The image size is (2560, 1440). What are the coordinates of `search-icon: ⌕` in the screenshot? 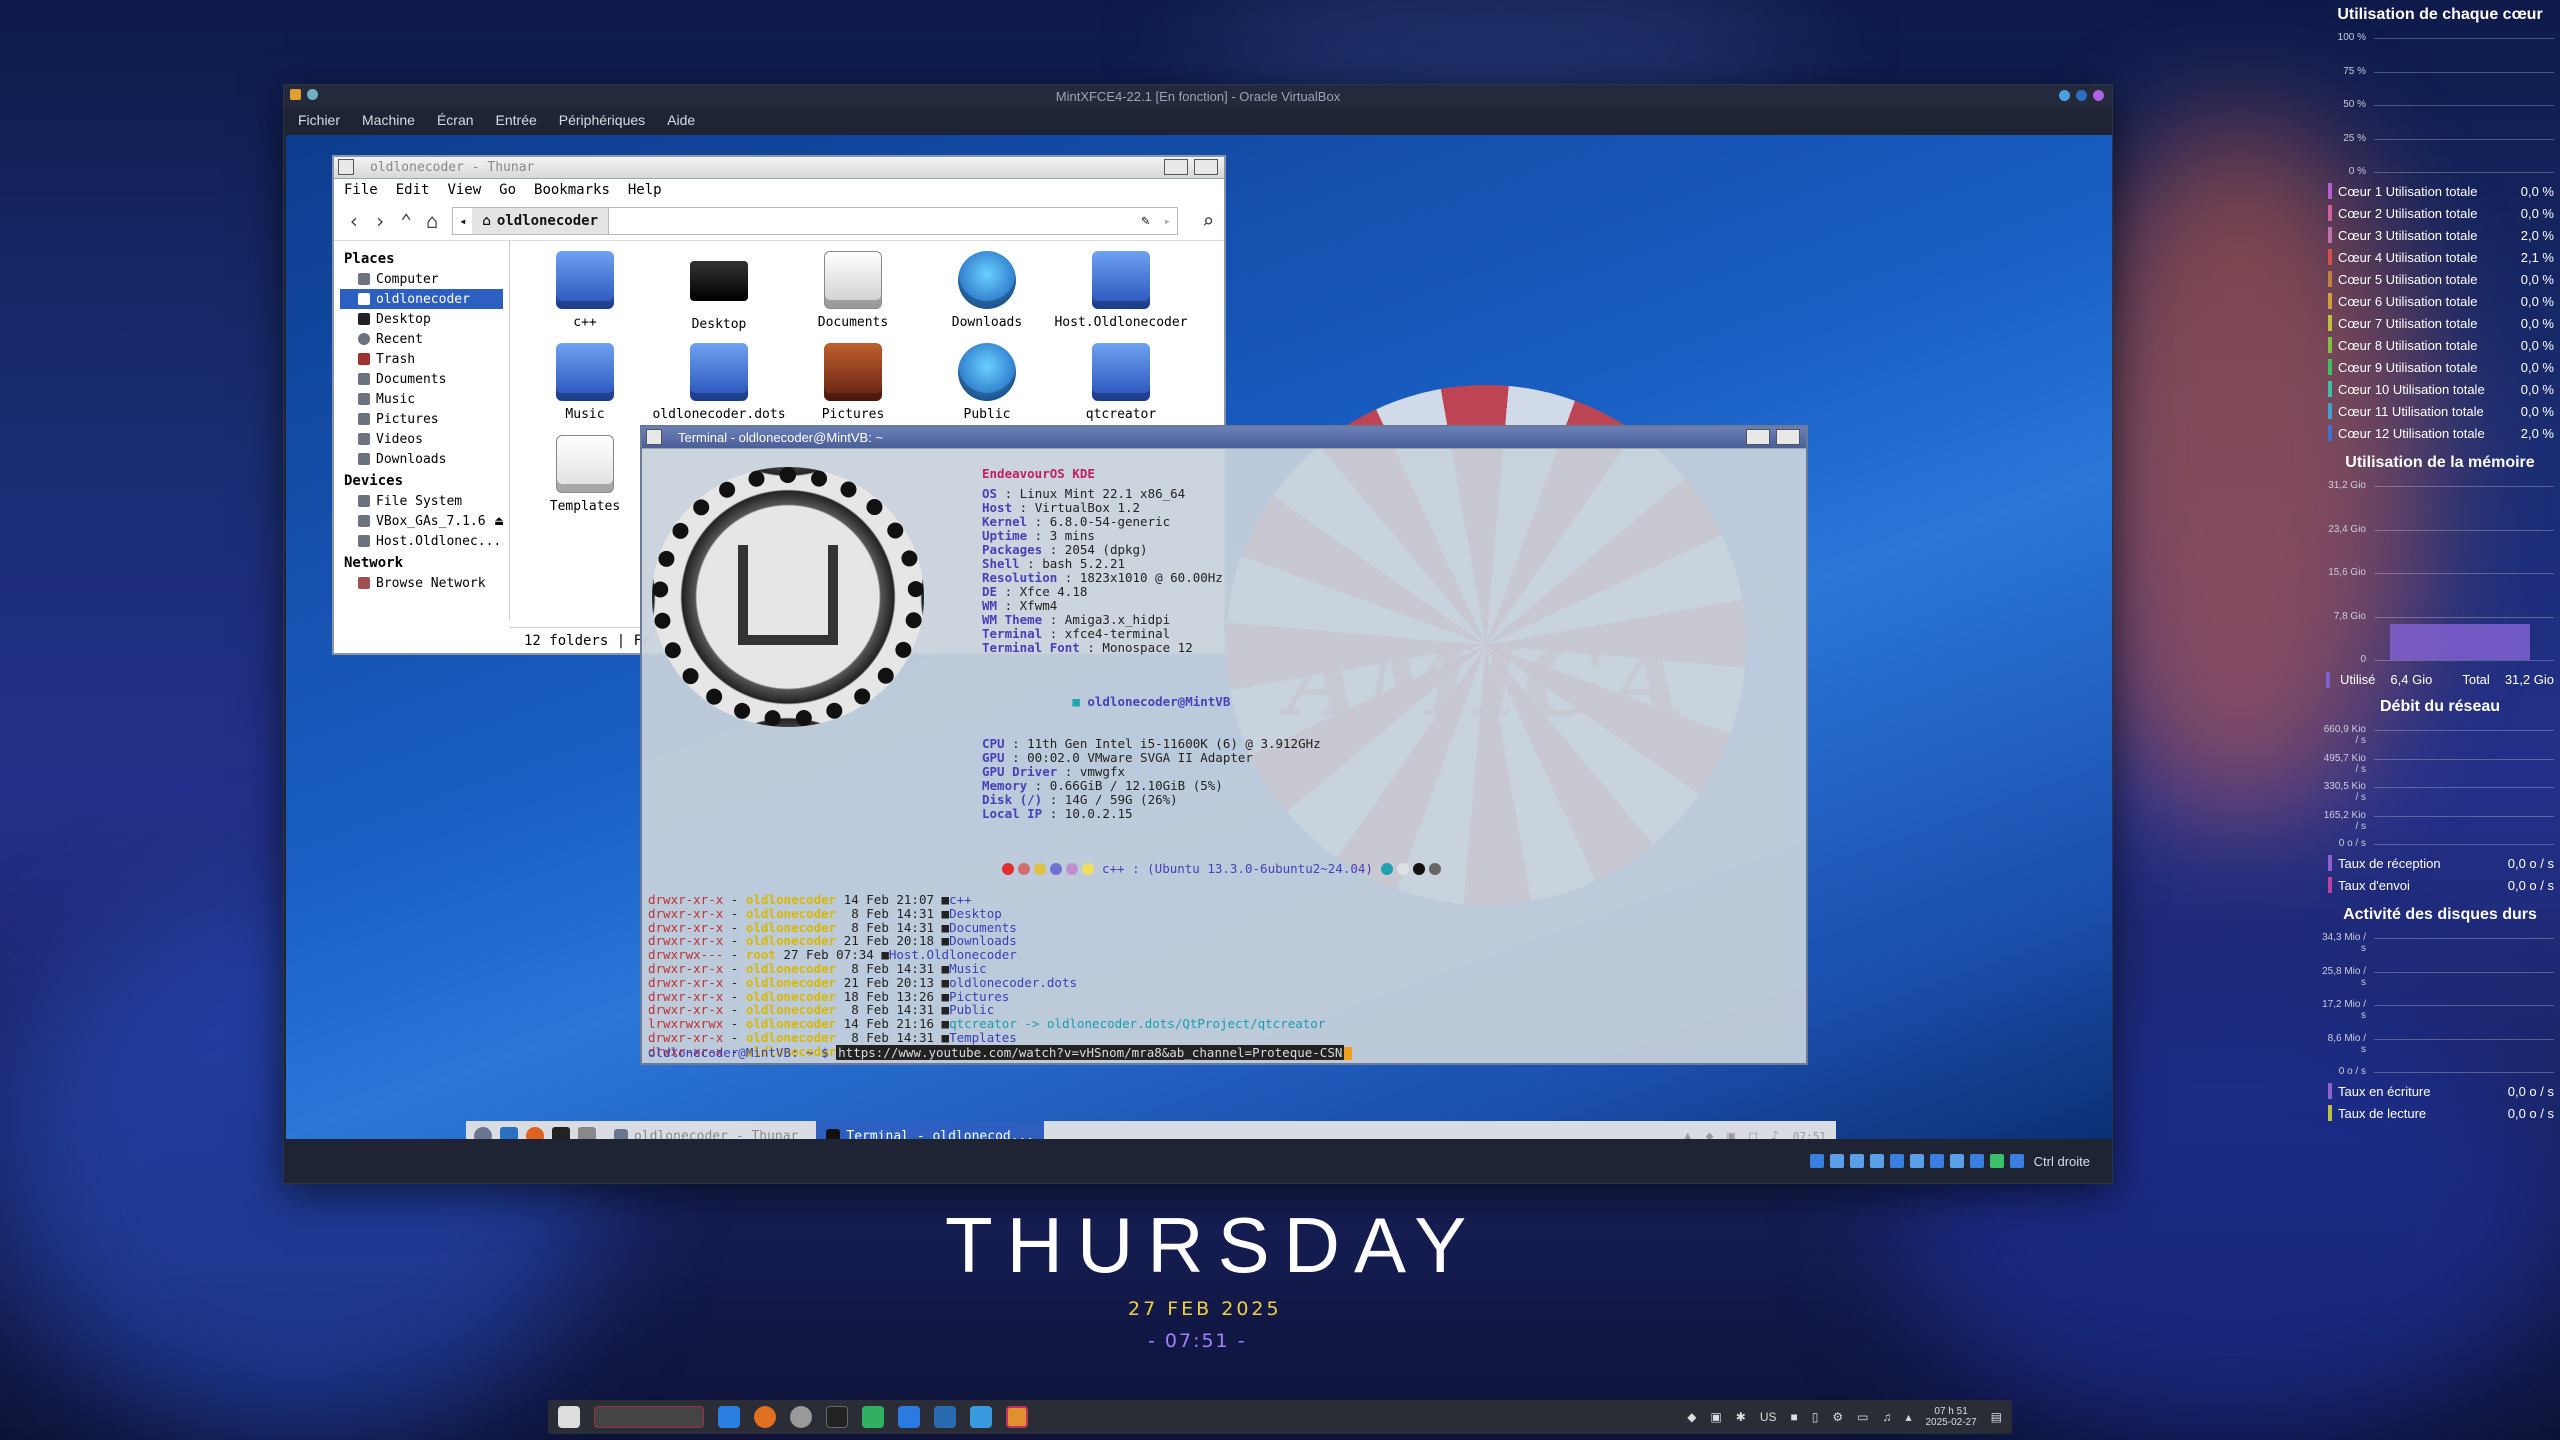 It's located at (1208, 221).